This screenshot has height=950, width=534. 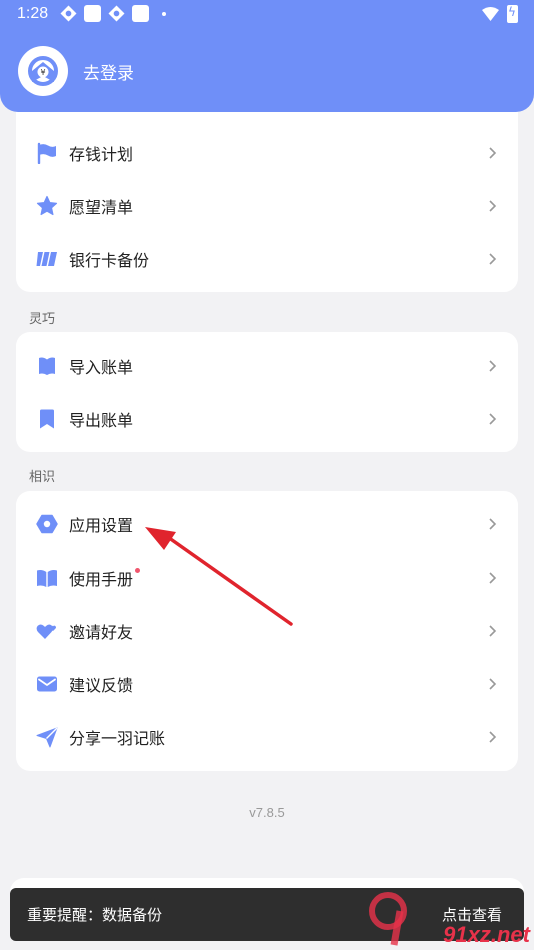 I want to click on menu-item-user-manual: 使用手册, so click(x=267, y=577).